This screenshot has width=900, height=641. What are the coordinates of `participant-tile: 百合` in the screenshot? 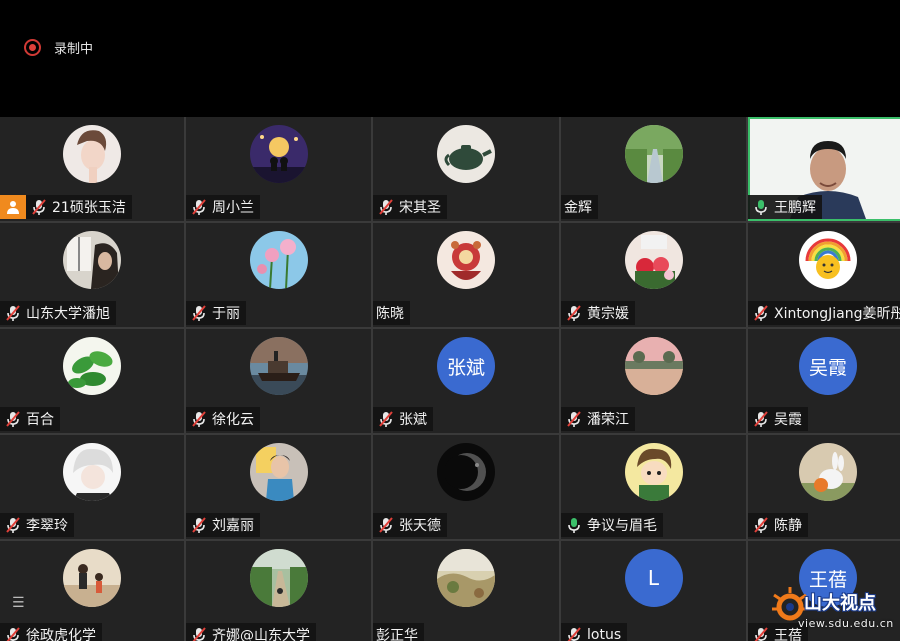 It's located at (92, 381).